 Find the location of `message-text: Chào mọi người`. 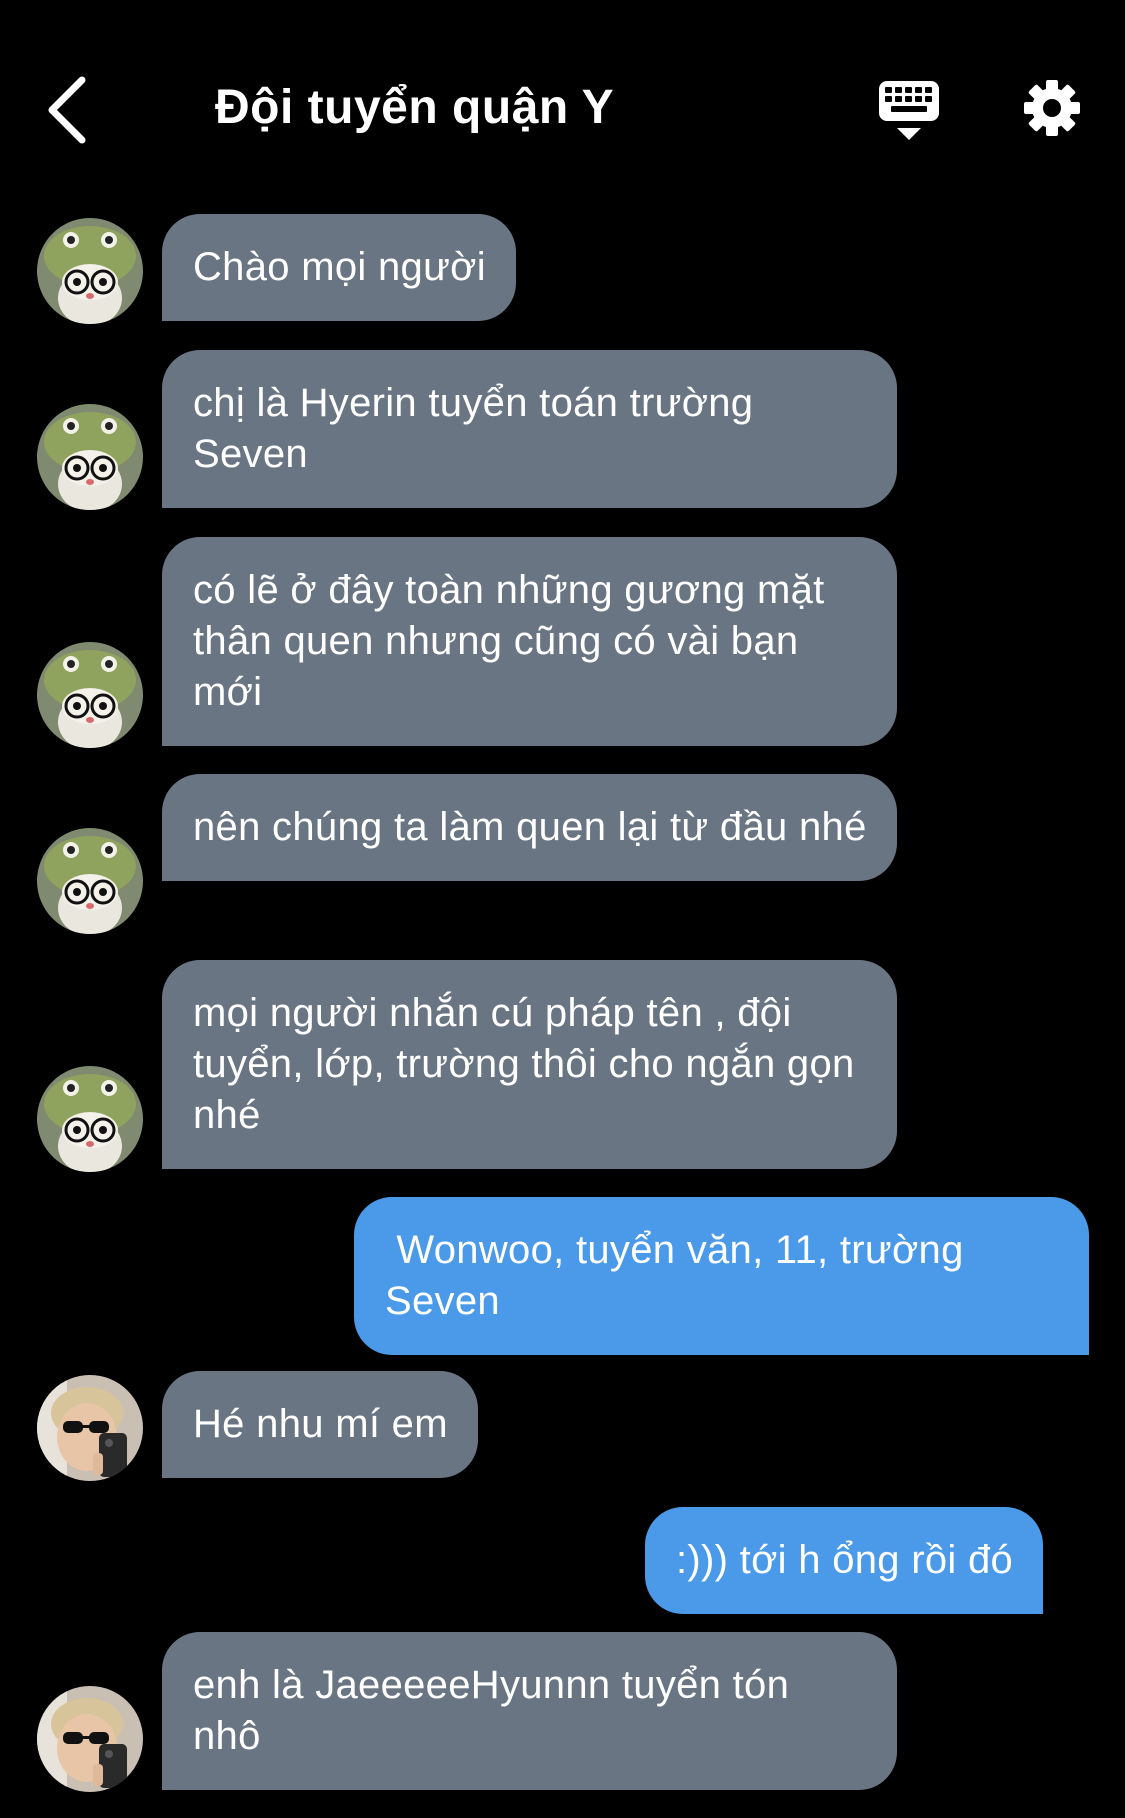

message-text: Chào mọi người is located at coordinates (339, 267).